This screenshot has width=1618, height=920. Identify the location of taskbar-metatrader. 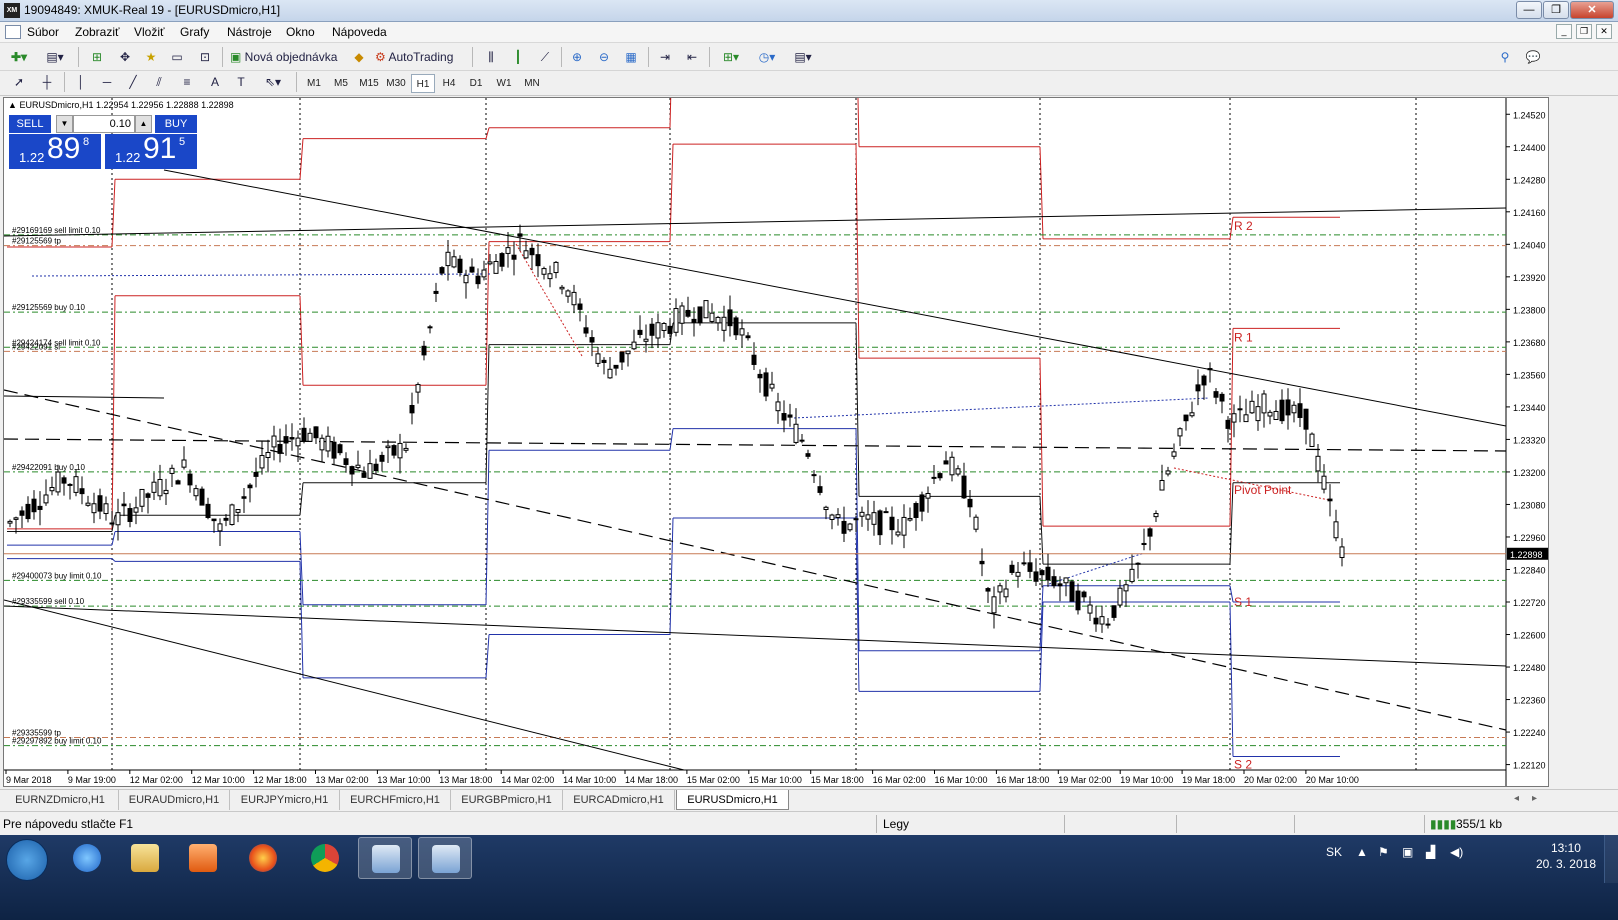
(385, 858).